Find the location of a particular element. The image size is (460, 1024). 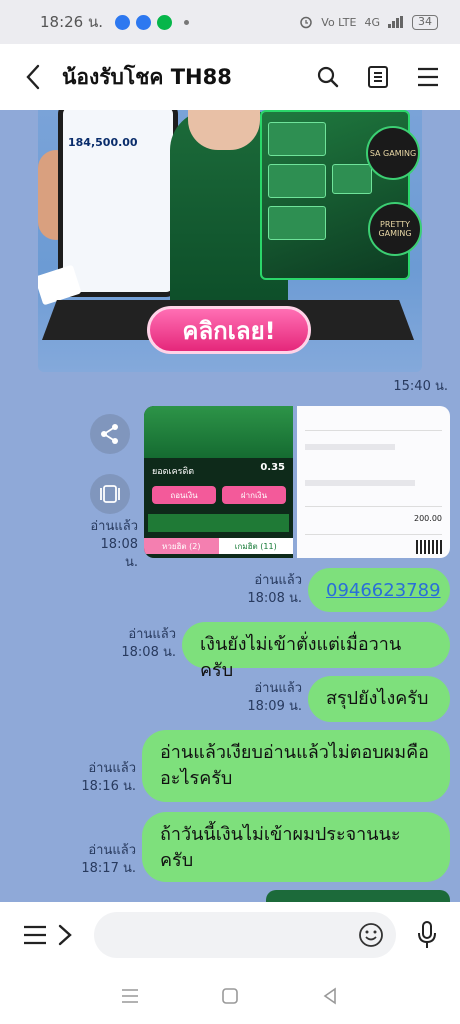

facebook-notification-icon is located at coordinates (123, 22).